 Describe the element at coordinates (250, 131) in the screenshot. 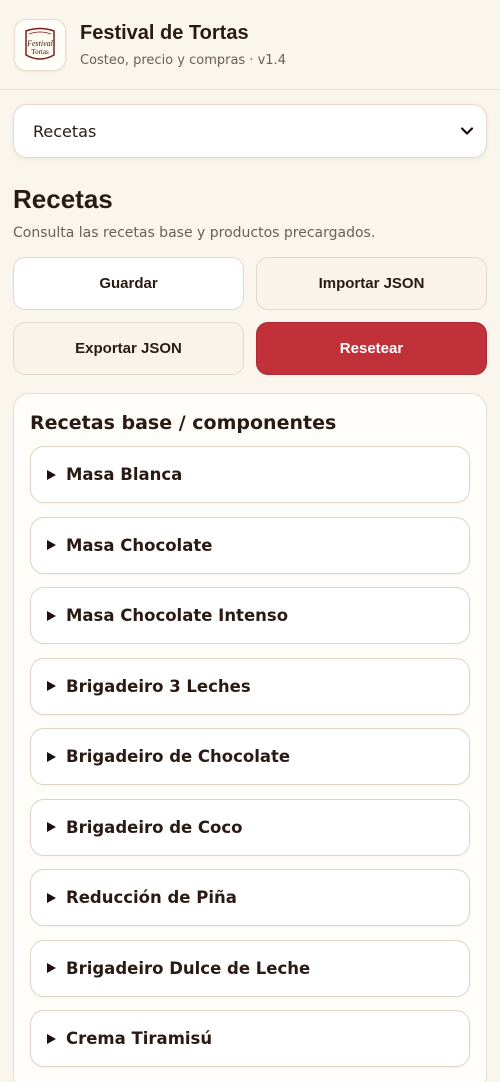

I see `view-select: Recetas` at that location.